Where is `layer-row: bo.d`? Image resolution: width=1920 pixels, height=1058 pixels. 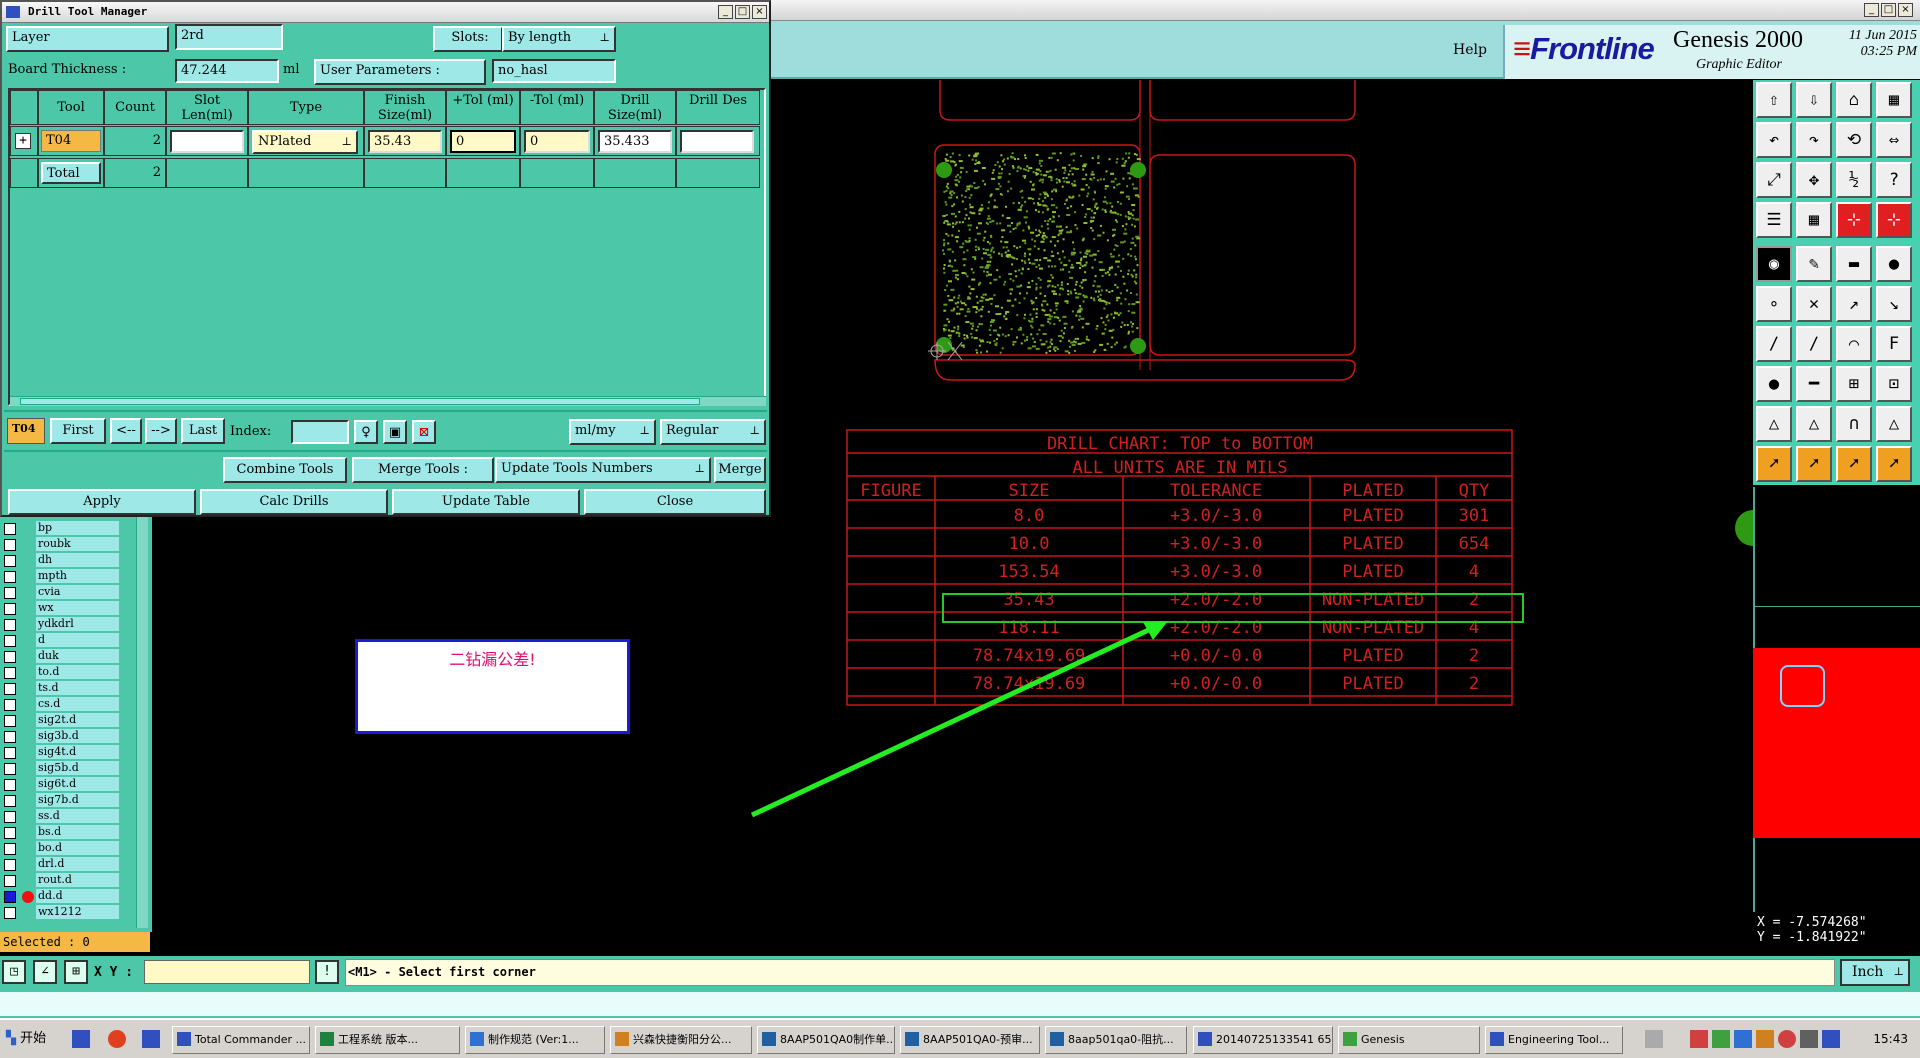 layer-row: bo.d is located at coordinates (61, 848).